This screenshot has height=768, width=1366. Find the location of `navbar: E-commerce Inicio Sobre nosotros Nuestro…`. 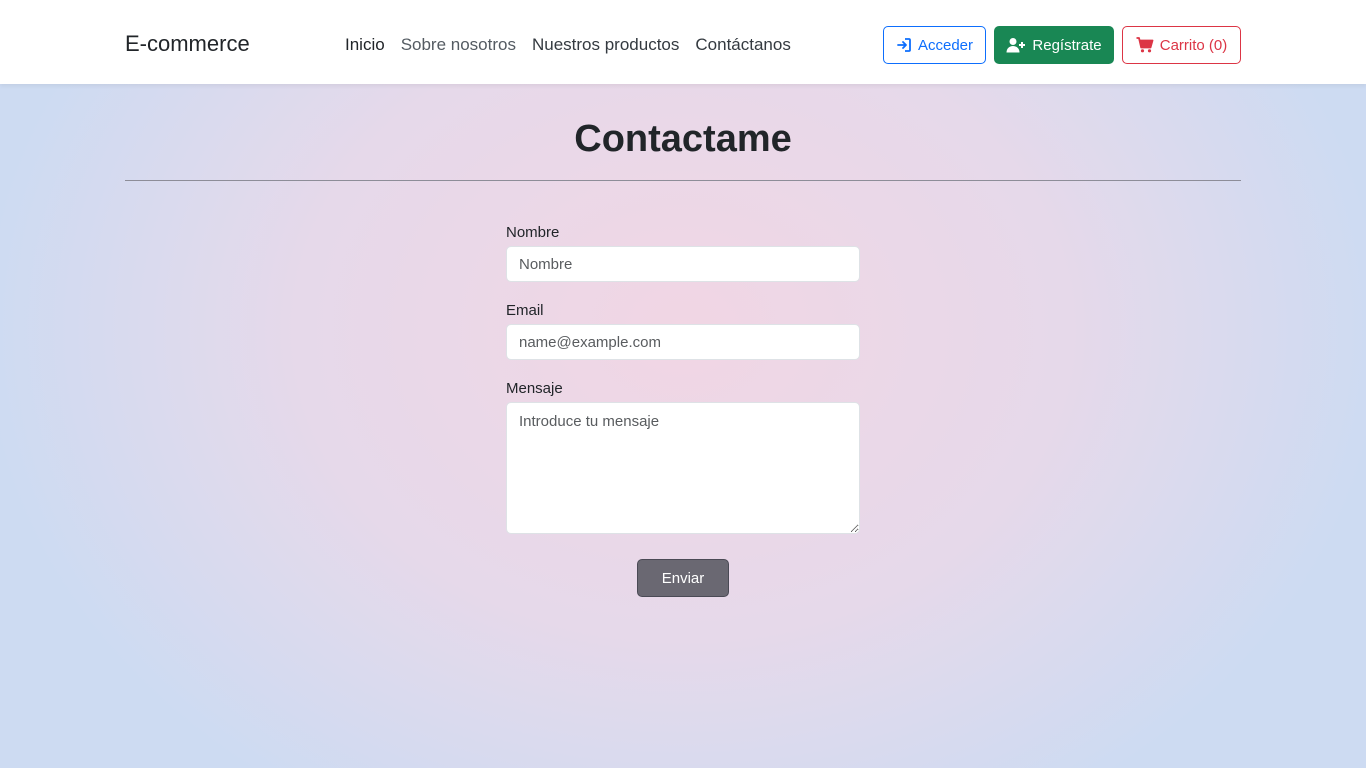

navbar: E-commerce Inicio Sobre nosotros Nuestro… is located at coordinates (683, 42).